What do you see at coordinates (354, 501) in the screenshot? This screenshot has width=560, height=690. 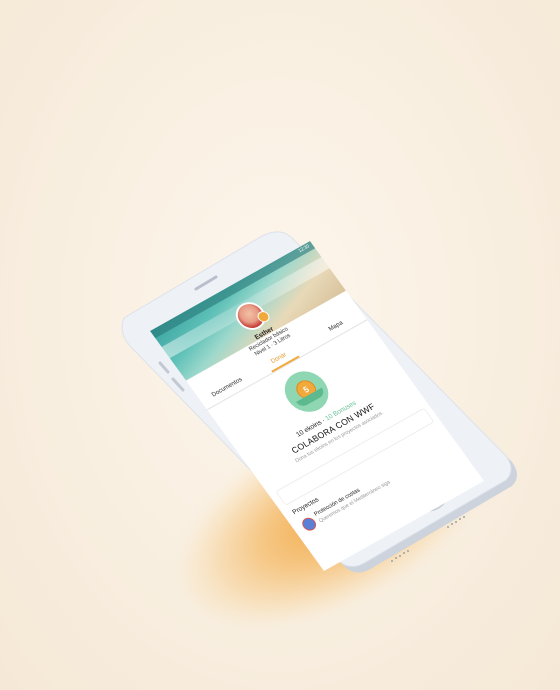 I see `project-description: Queremos que el Mediterráneo siga` at bounding box center [354, 501].